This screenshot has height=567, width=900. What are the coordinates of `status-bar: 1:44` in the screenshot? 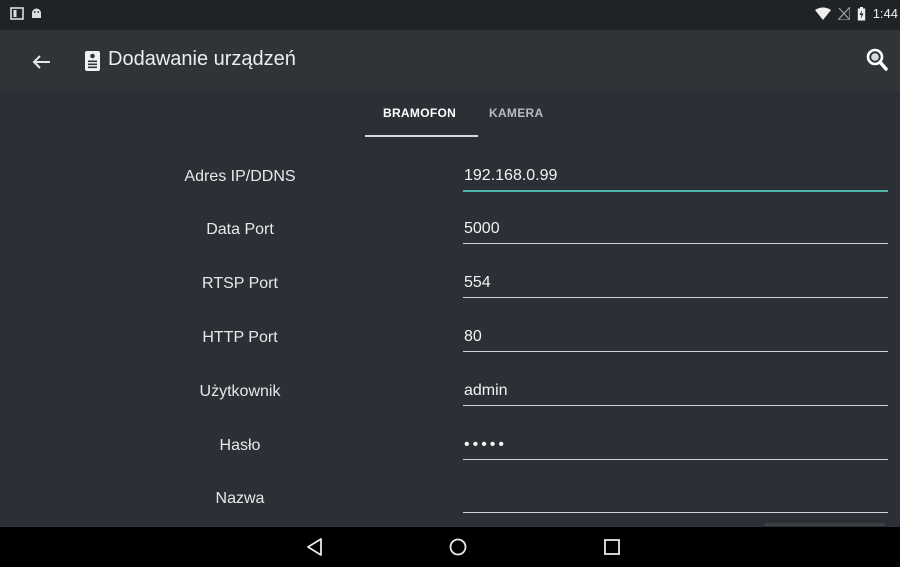 It's located at (450, 15).